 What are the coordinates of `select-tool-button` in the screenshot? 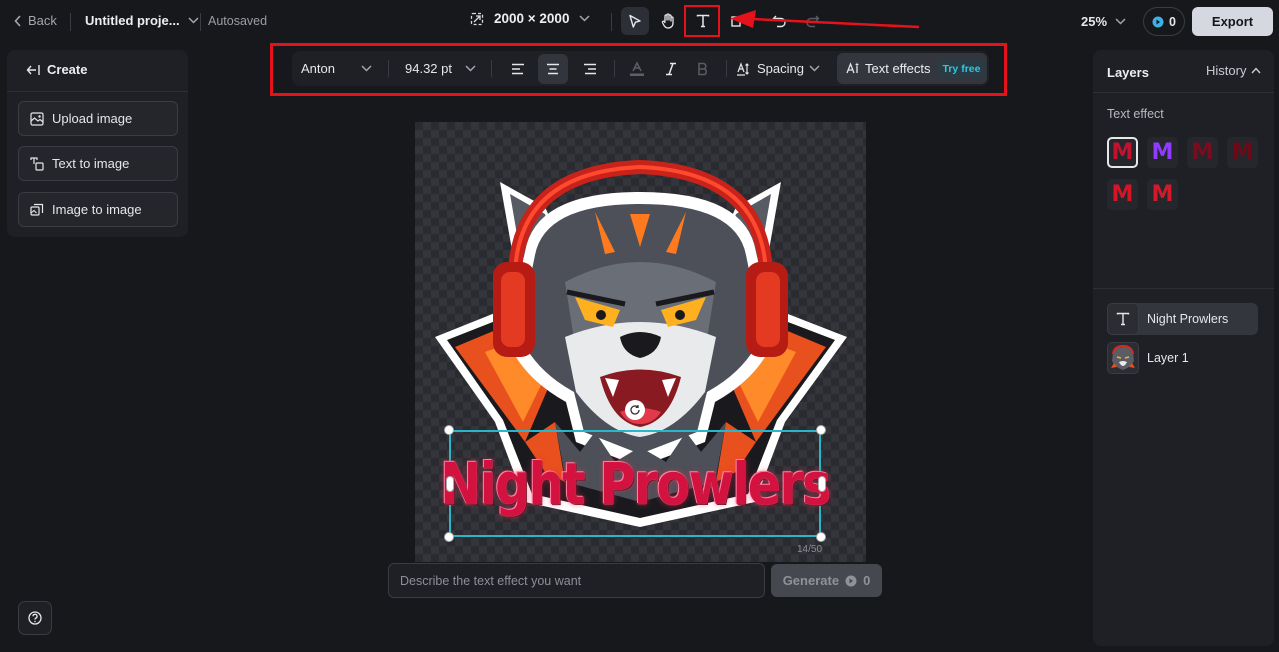 It's located at (635, 21).